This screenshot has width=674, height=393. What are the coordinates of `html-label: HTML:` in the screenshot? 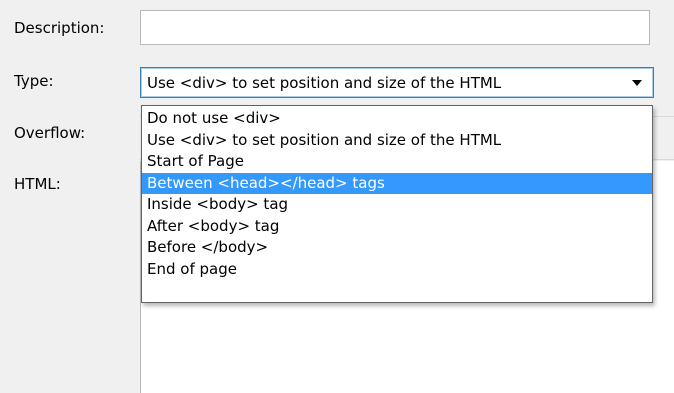 It's located at (37, 184).